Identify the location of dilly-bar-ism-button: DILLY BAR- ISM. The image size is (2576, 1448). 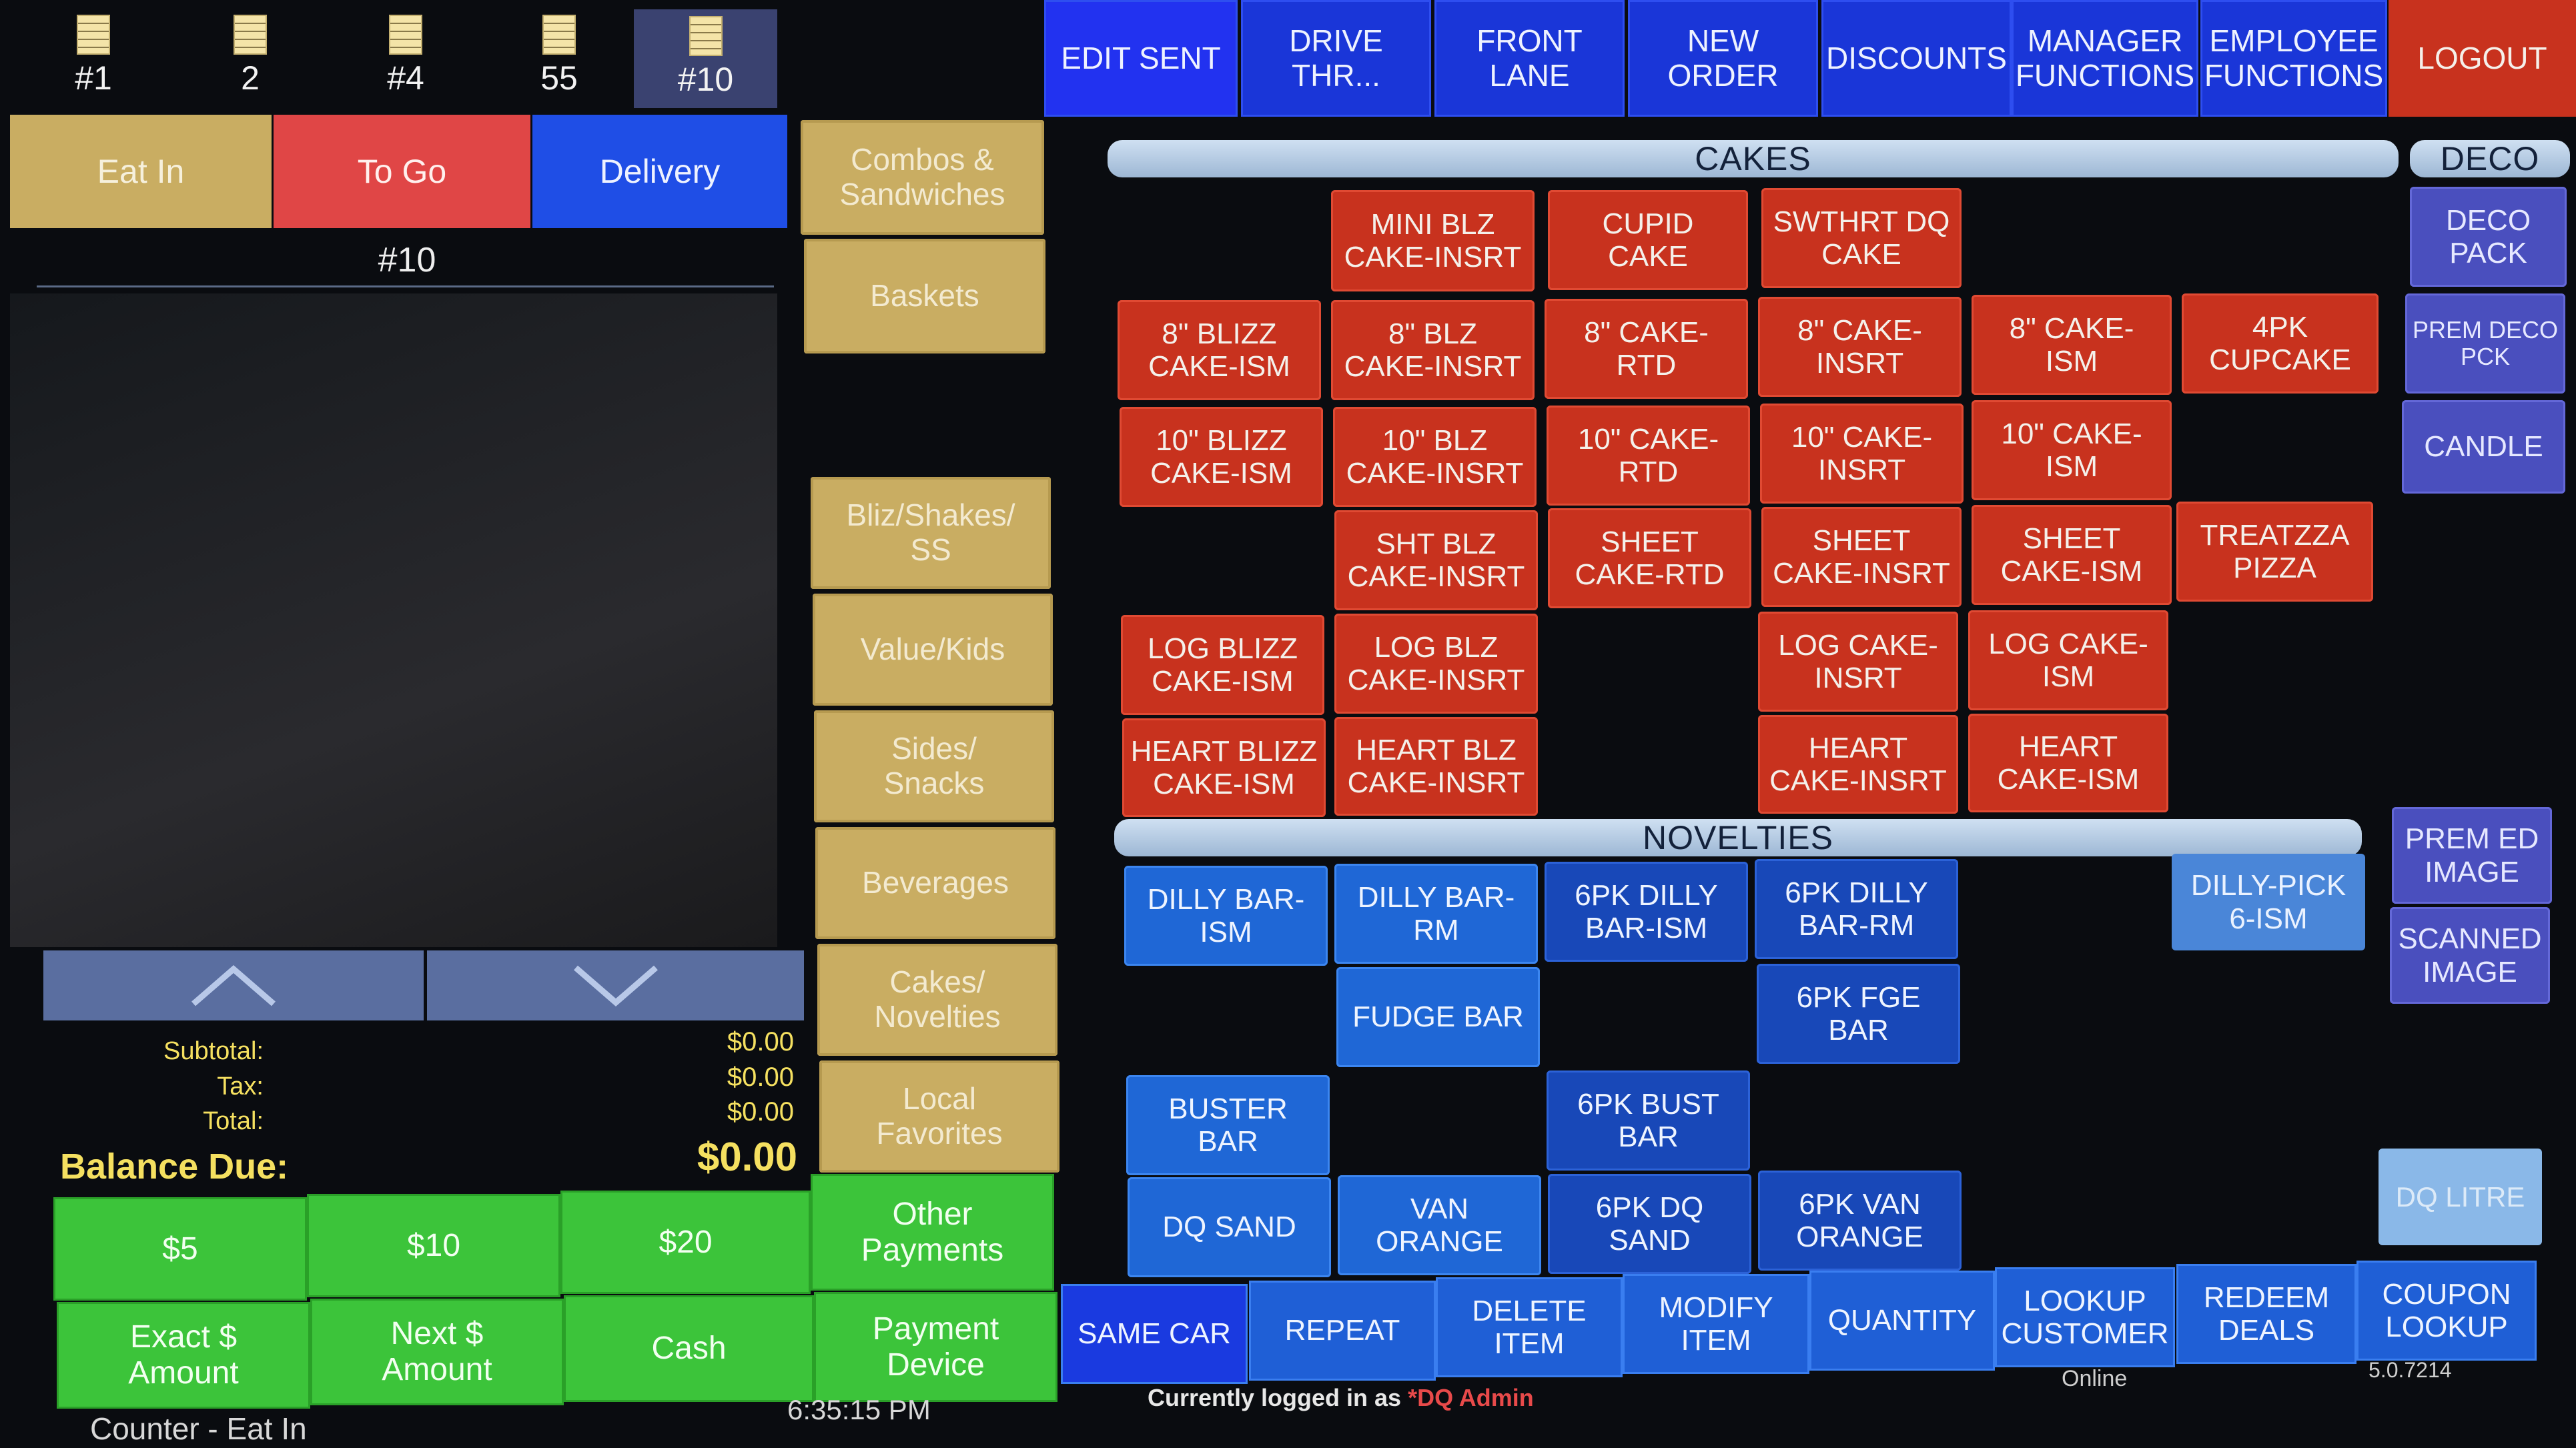
(1226, 916).